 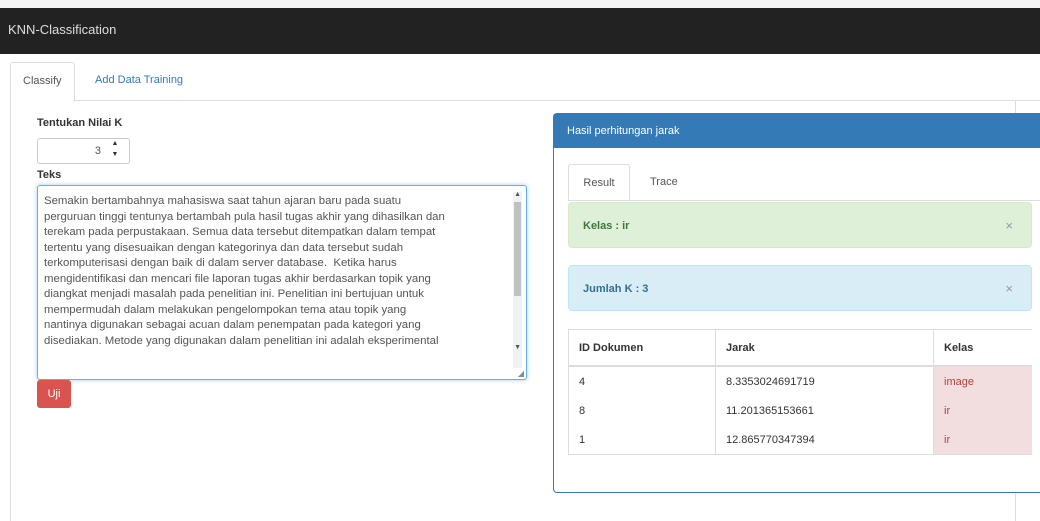 I want to click on k-label: Tentukan Nilai K, so click(x=80, y=123).